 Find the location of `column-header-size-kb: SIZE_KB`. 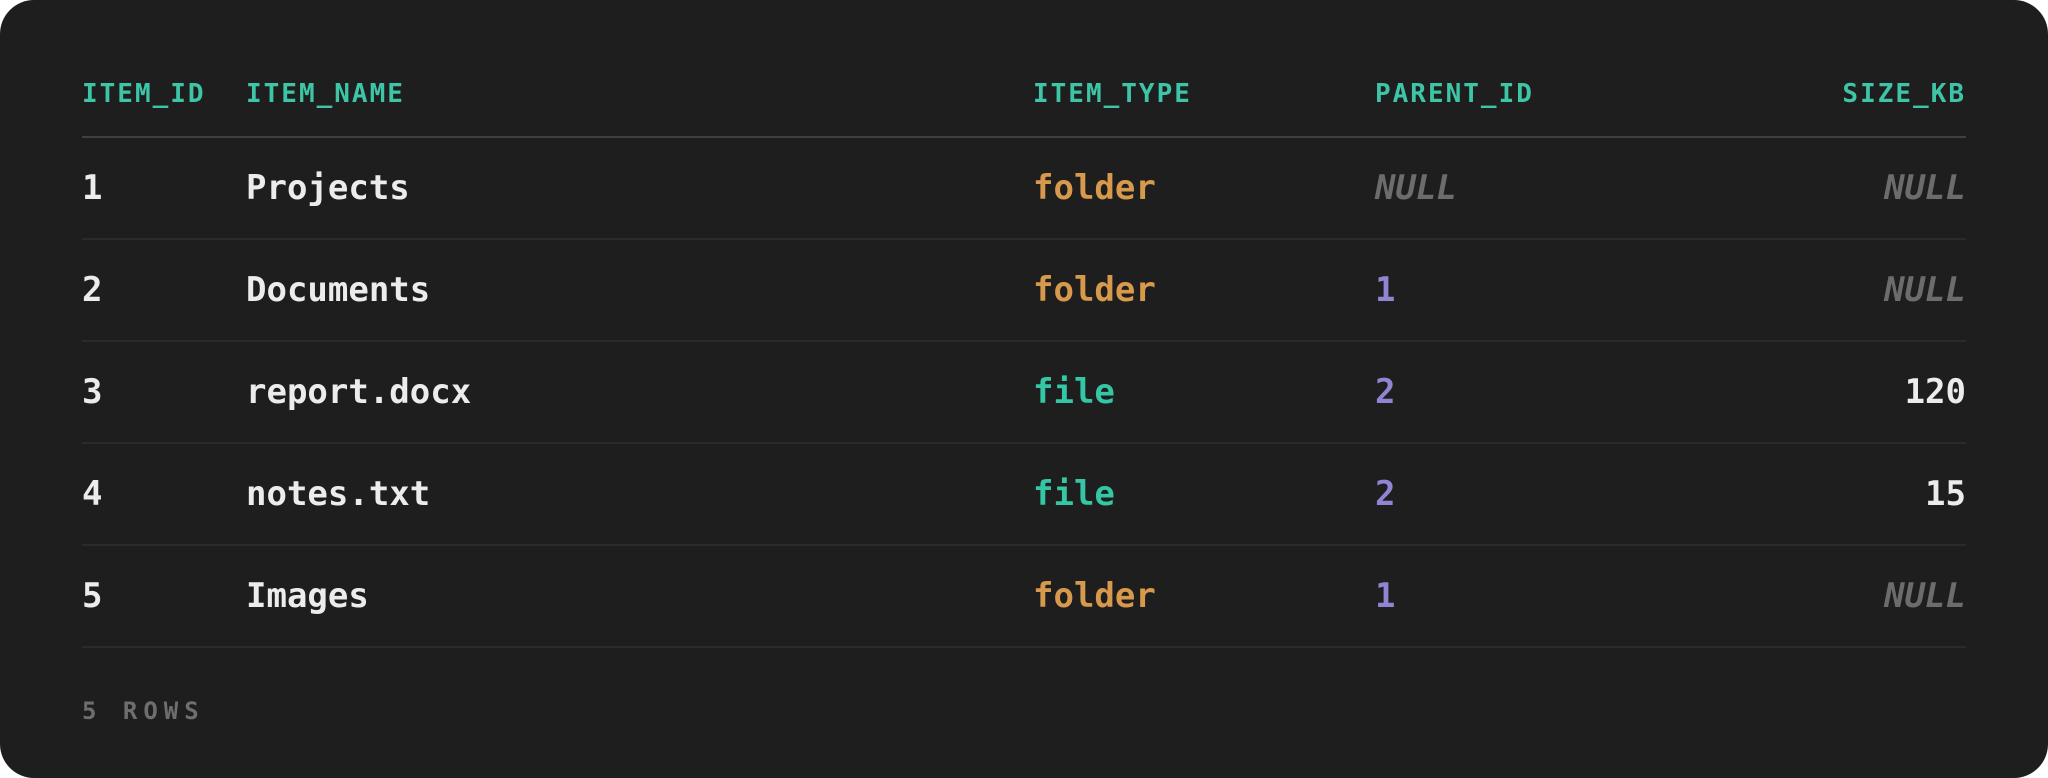

column-header-size-kb: SIZE_KB is located at coordinates (1904, 94).